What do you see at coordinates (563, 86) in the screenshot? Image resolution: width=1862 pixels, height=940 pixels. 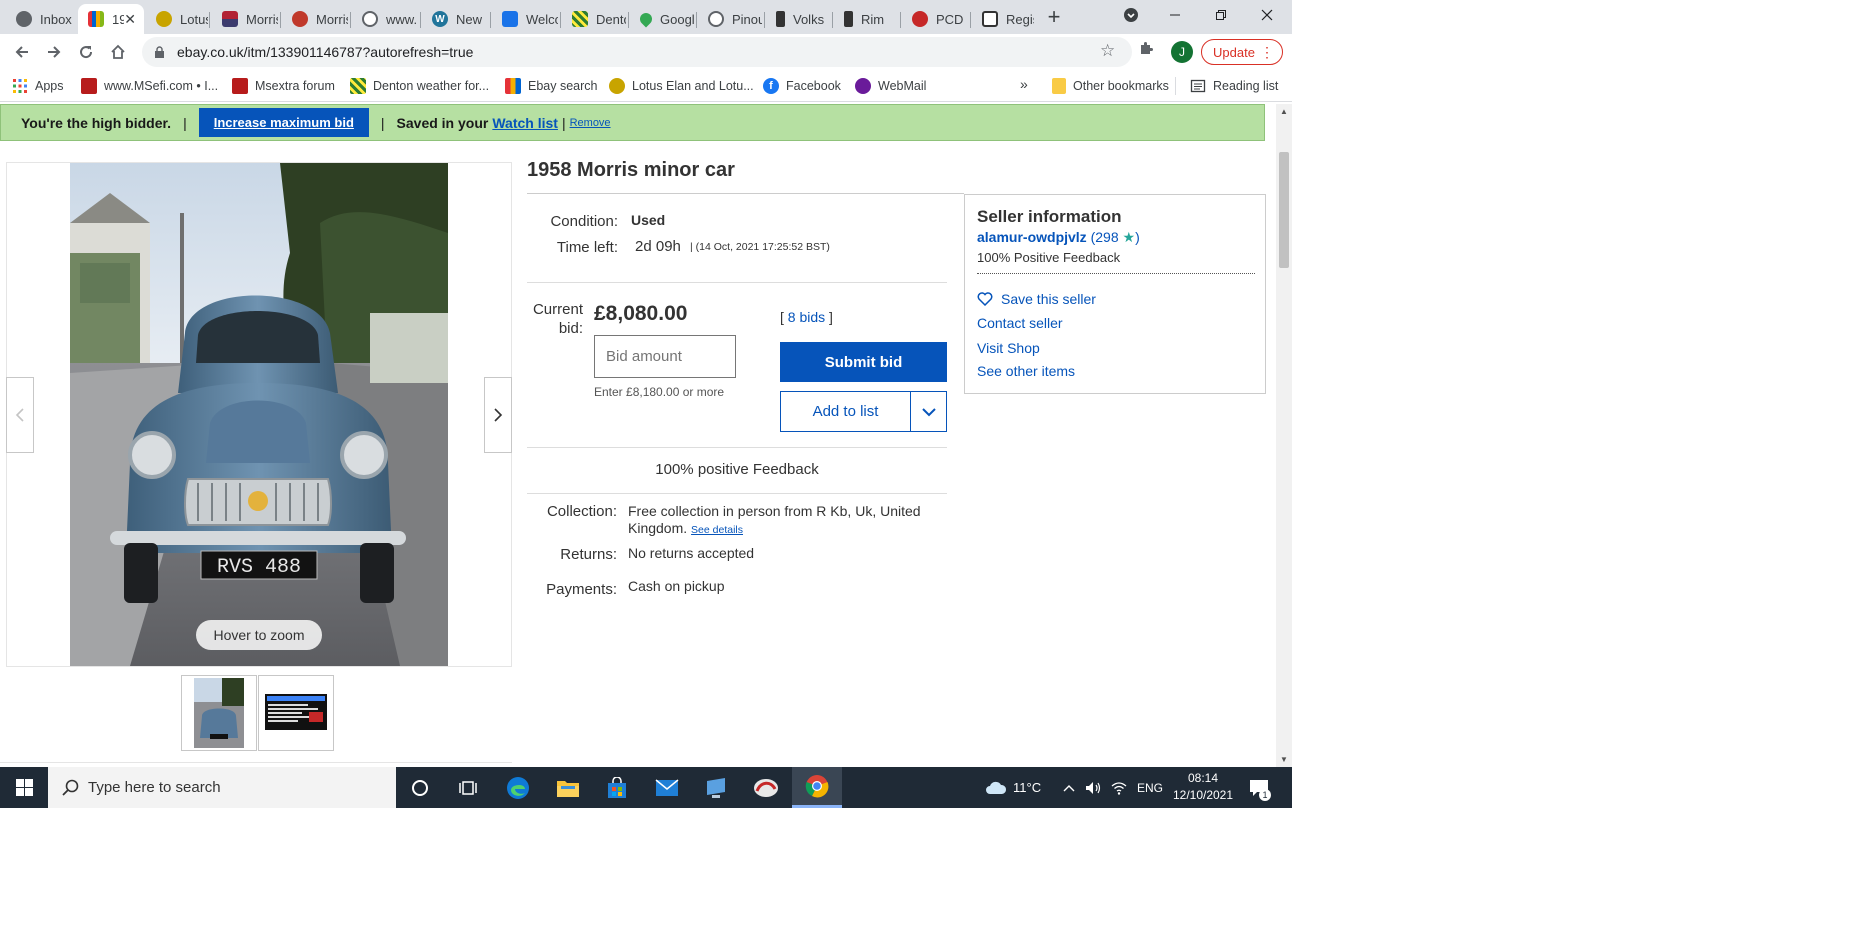 I see `bookmark-label: Ebay search` at bounding box center [563, 86].